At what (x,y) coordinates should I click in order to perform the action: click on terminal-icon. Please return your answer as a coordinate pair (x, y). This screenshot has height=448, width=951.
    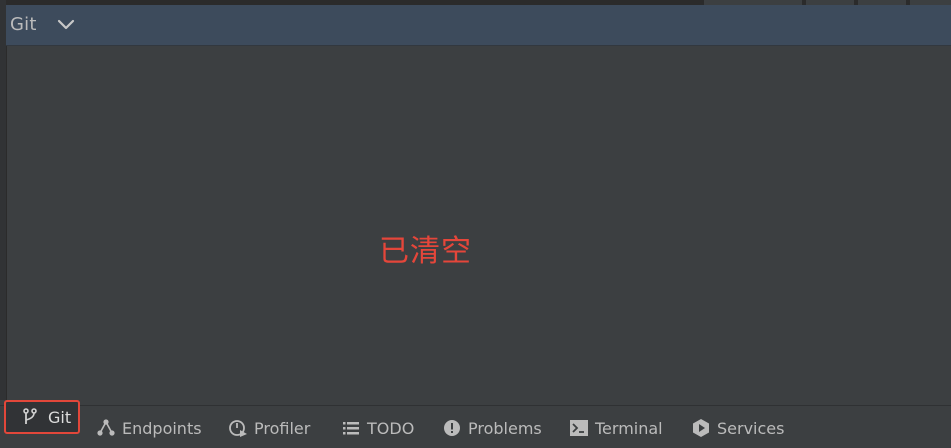
    Looking at the image, I should click on (579, 428).